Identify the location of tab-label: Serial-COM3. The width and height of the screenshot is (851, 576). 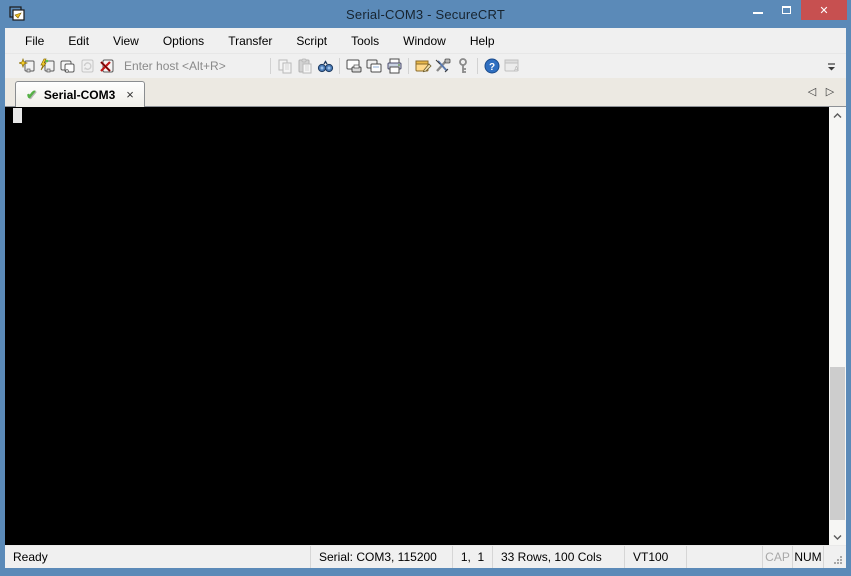
(79, 94).